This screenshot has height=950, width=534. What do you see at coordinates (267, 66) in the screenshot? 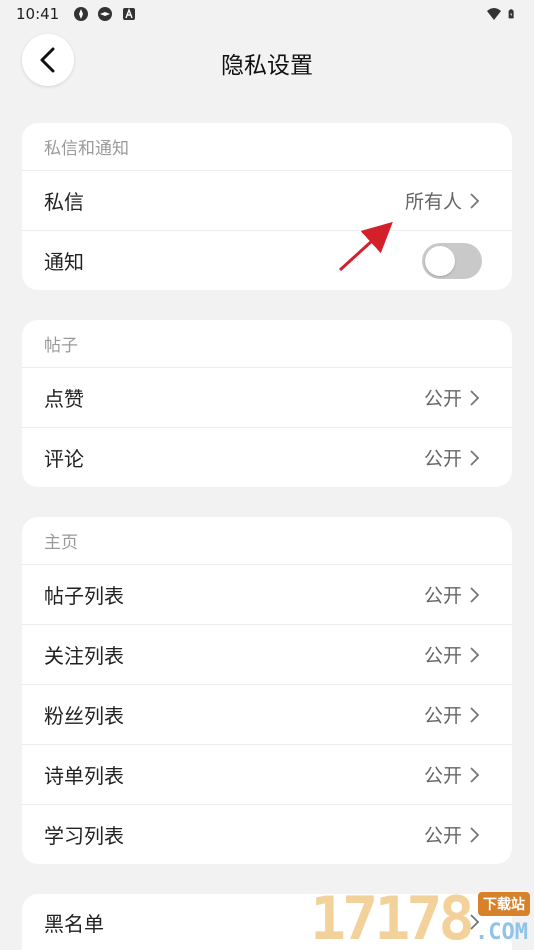
I see `page-title: 隐私设置` at bounding box center [267, 66].